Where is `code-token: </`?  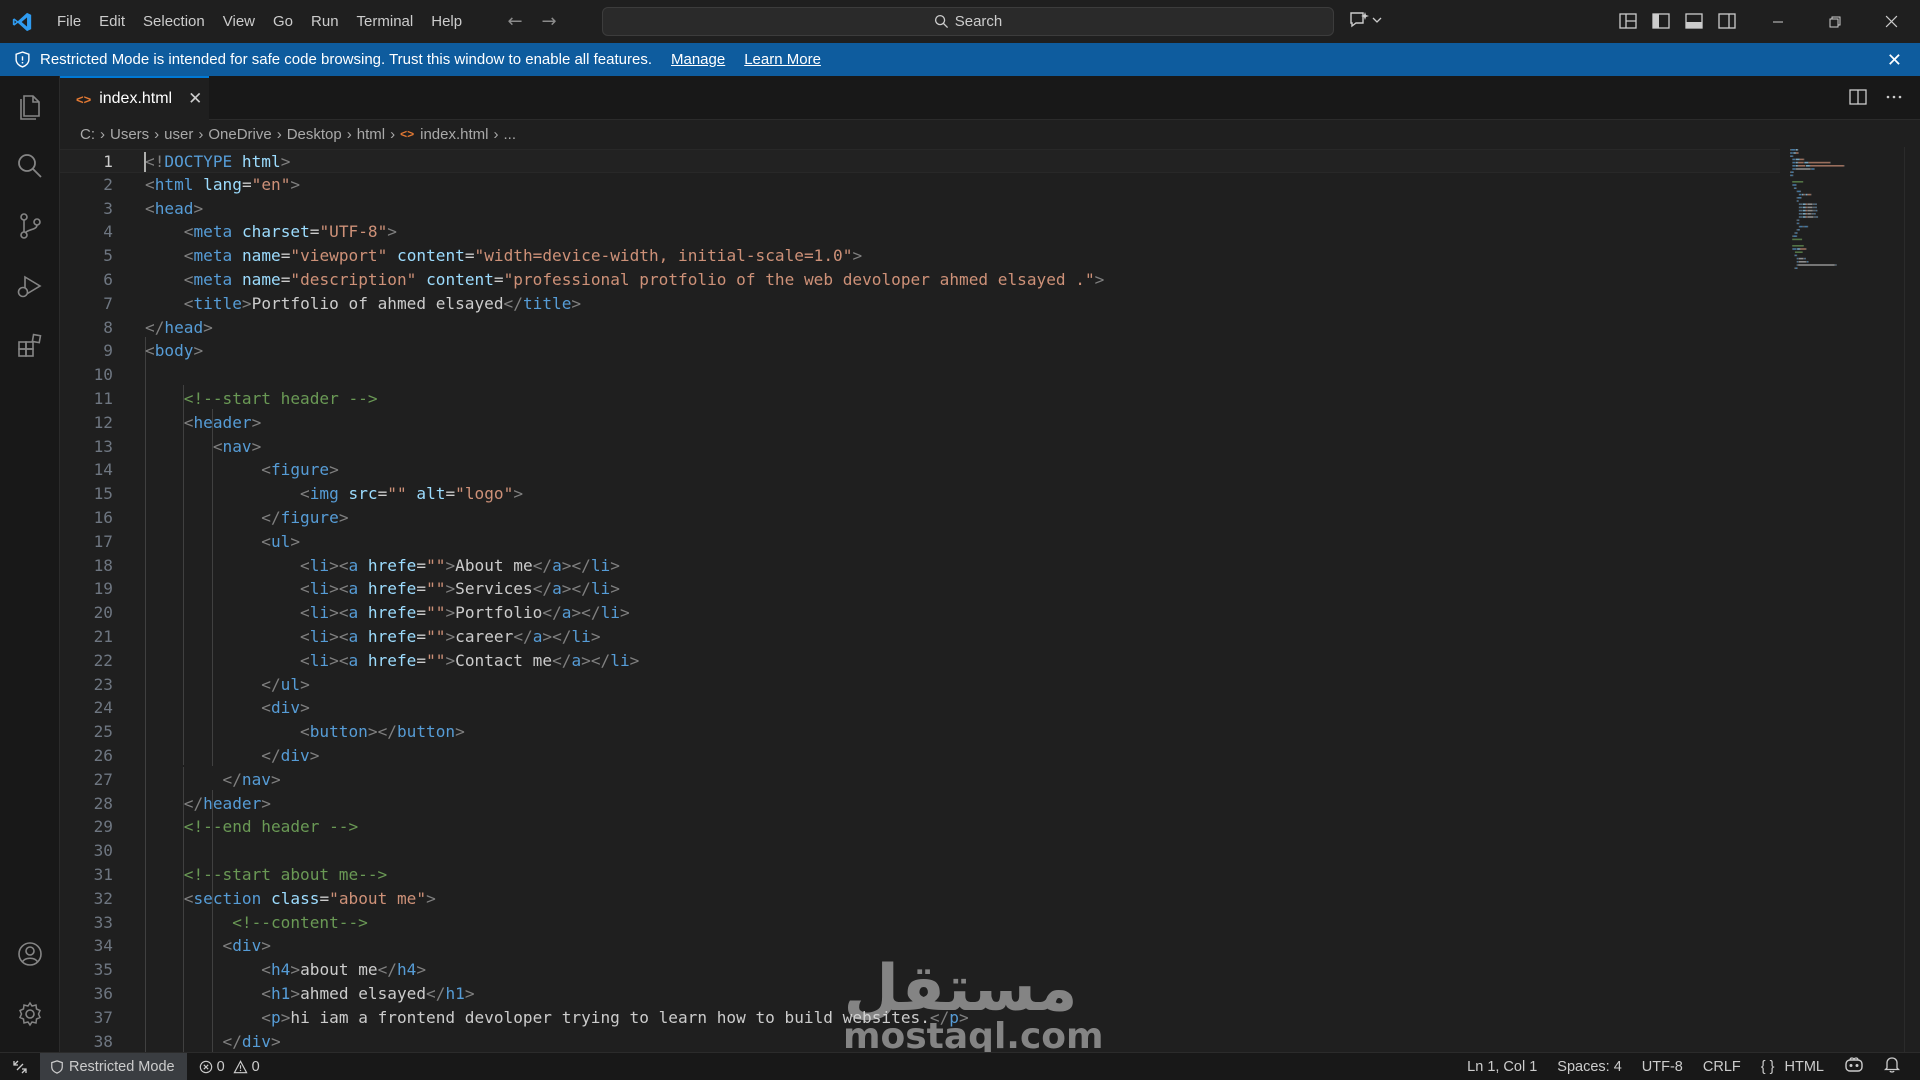 code-token: </ is located at coordinates (523, 636).